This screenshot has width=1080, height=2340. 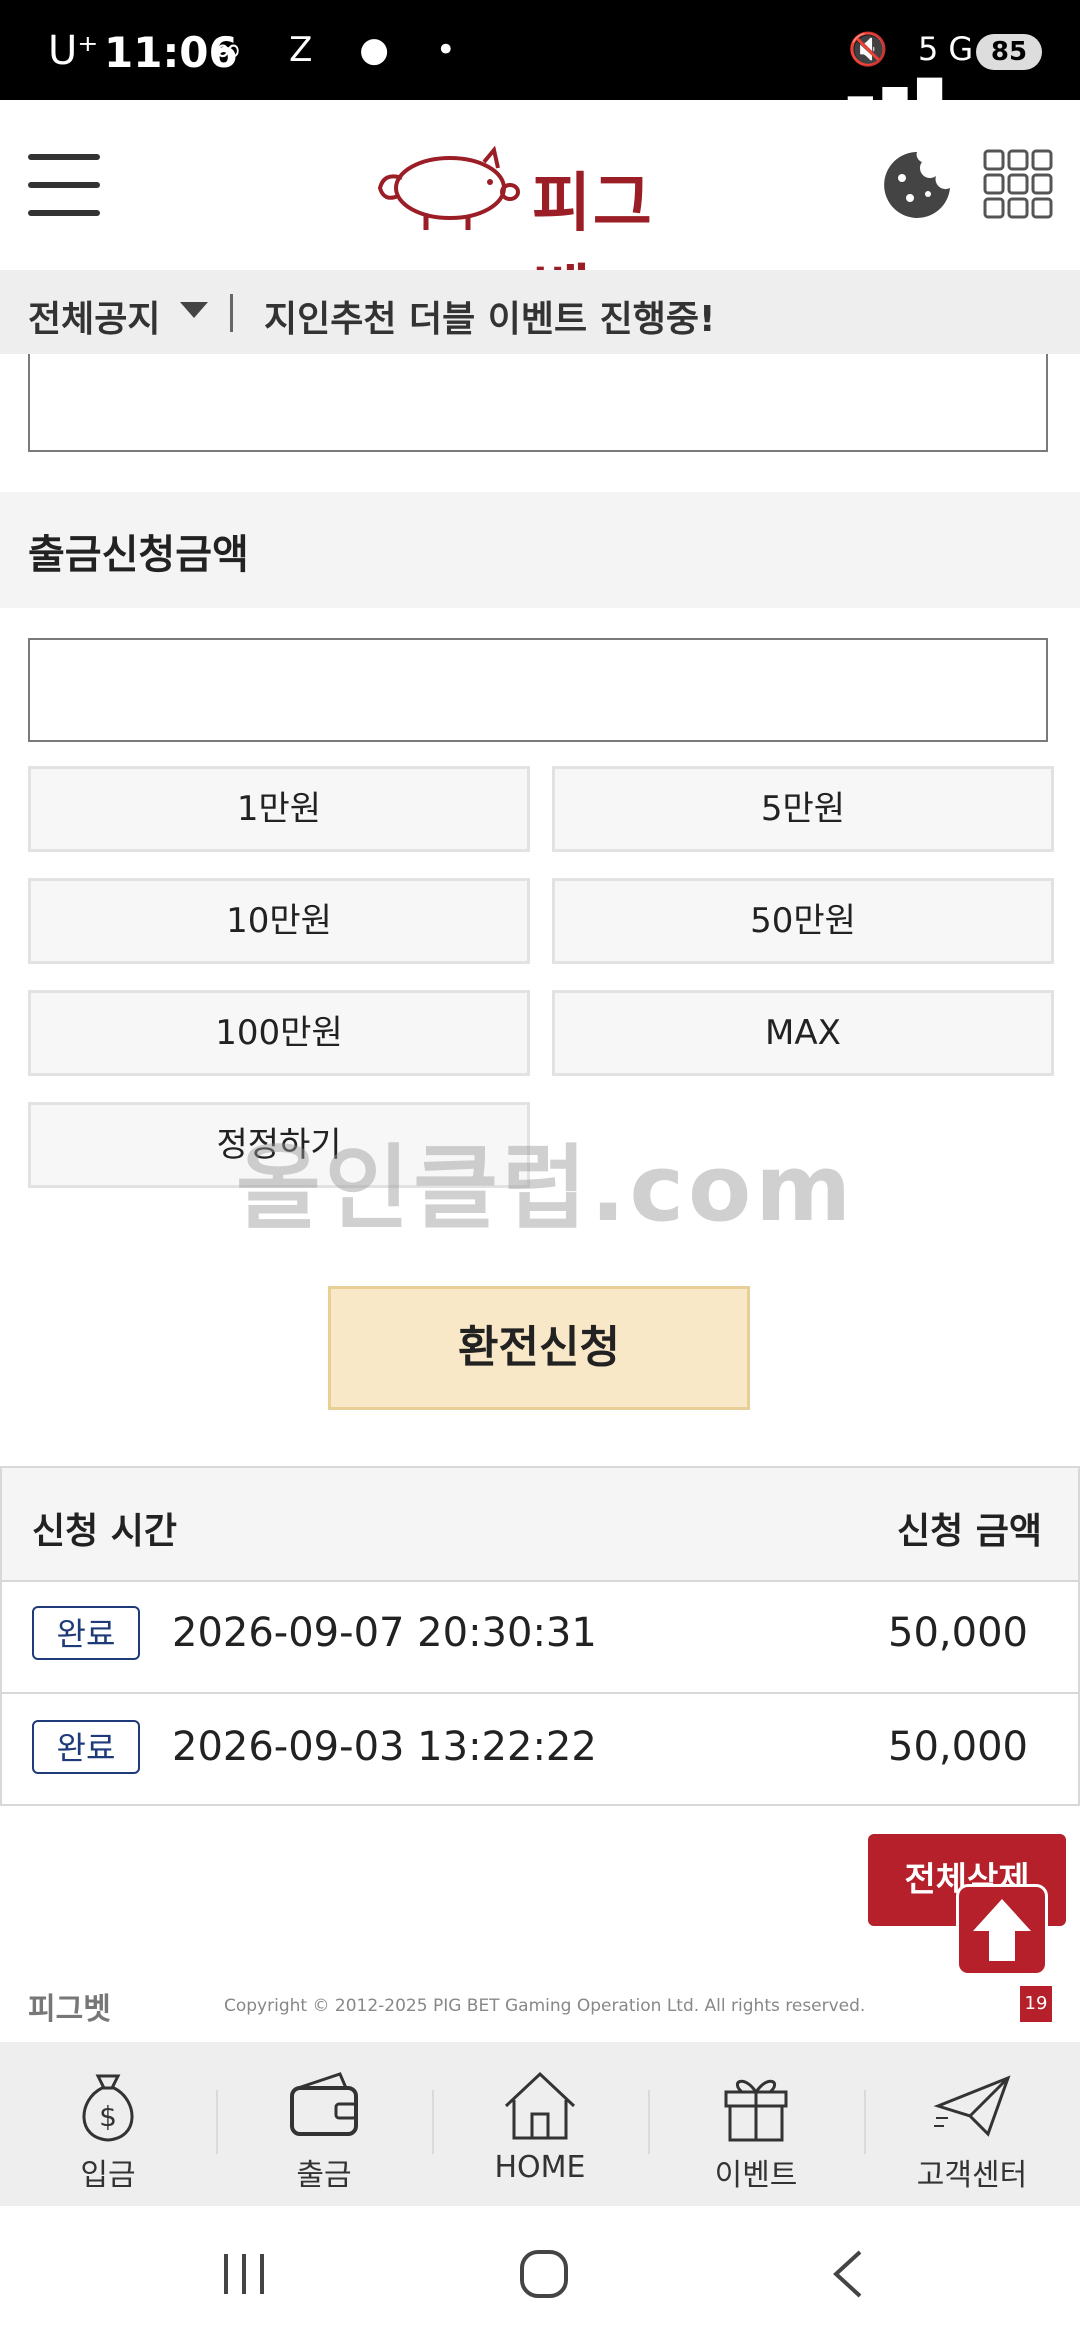 What do you see at coordinates (972, 2106) in the screenshot?
I see `paper-plane-icon` at bounding box center [972, 2106].